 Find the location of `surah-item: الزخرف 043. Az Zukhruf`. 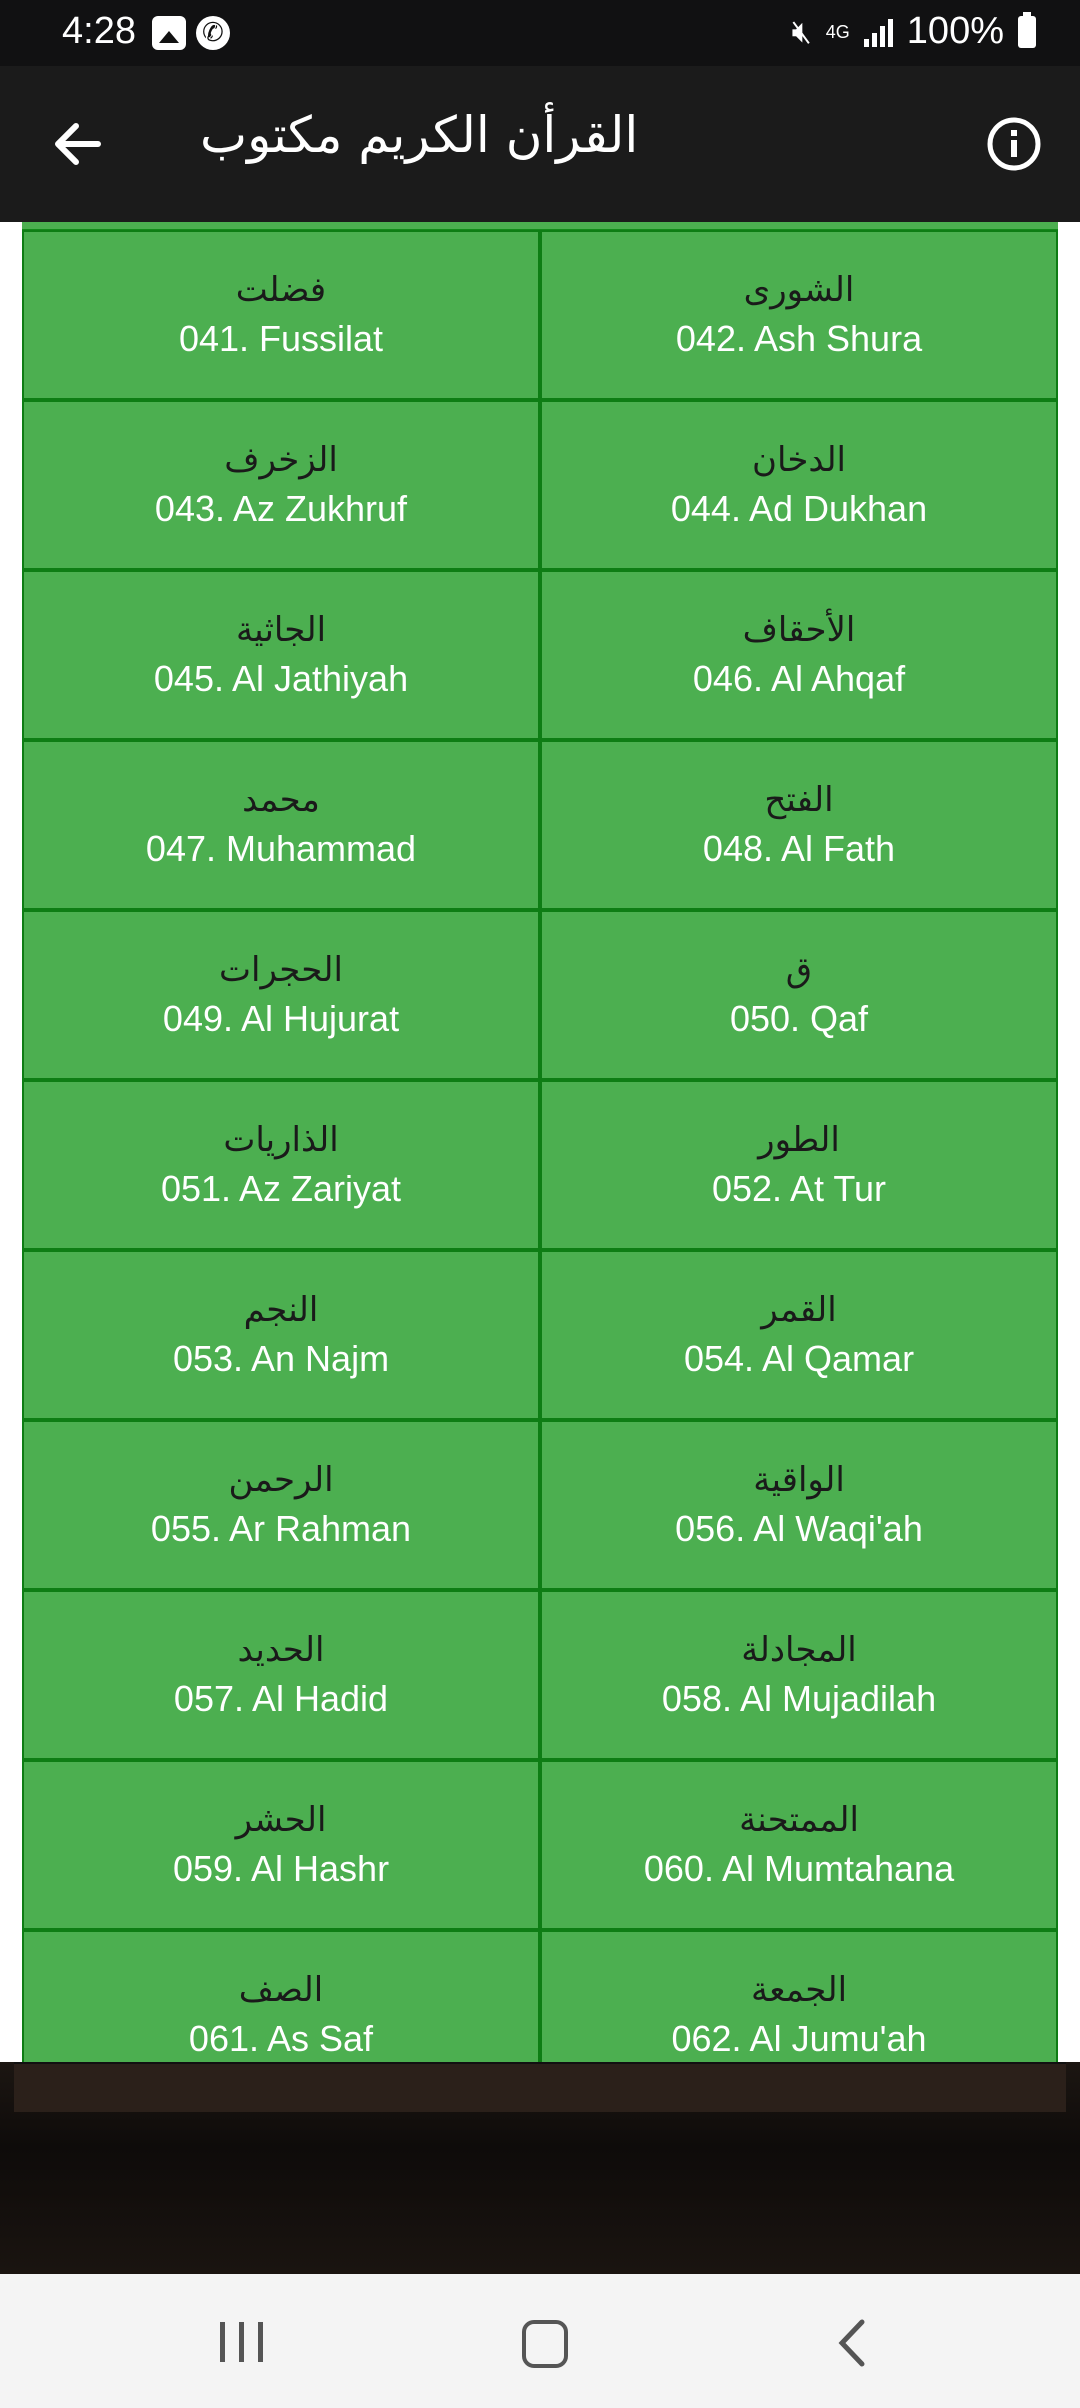

surah-item: الزخرف 043. Az Zukhruf is located at coordinates (281, 485).